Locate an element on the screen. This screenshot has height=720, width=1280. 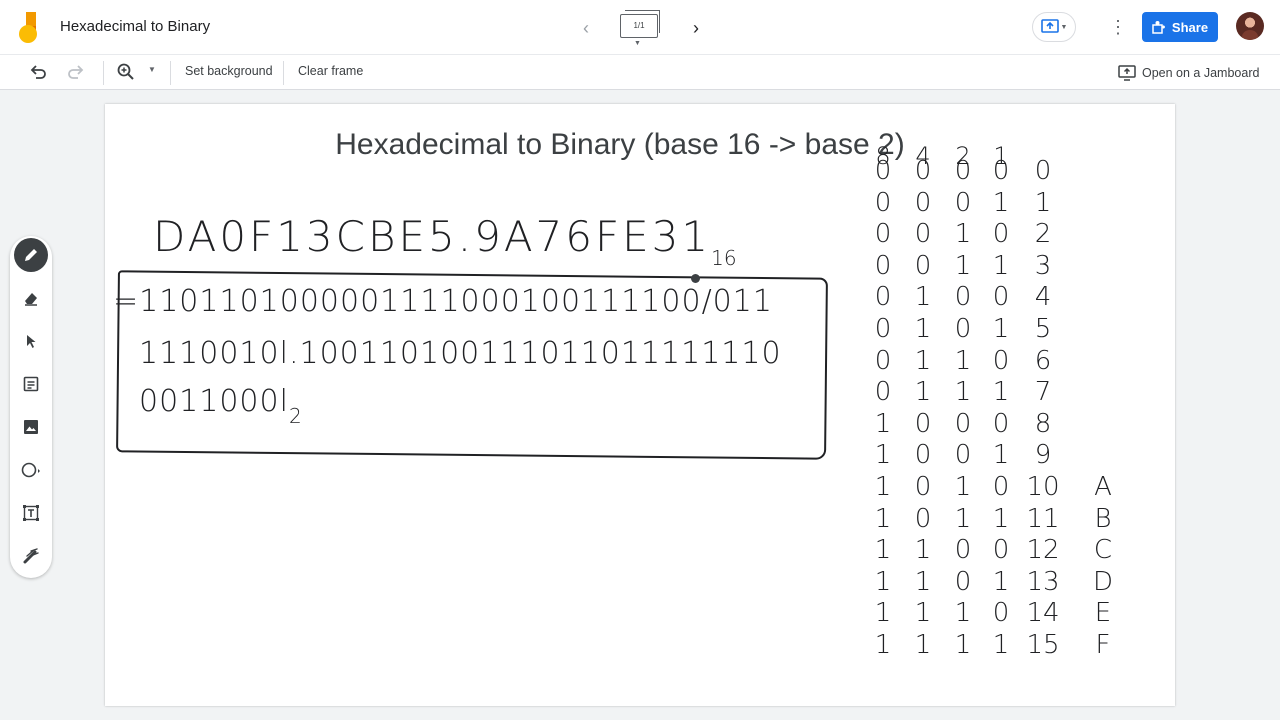
binary-line-1: =1101101000001111000100111100/011 is located at coordinates (443, 301).